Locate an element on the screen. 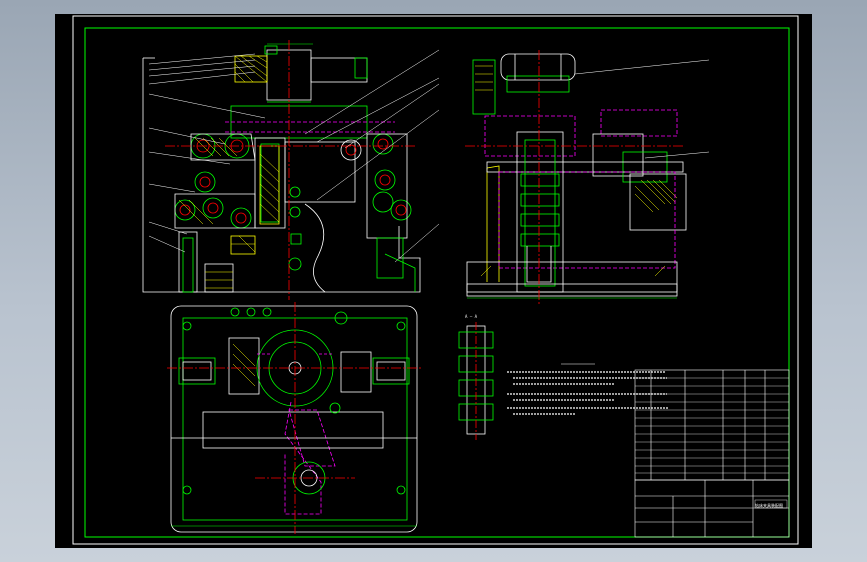  side-view is located at coordinates (587, 177).